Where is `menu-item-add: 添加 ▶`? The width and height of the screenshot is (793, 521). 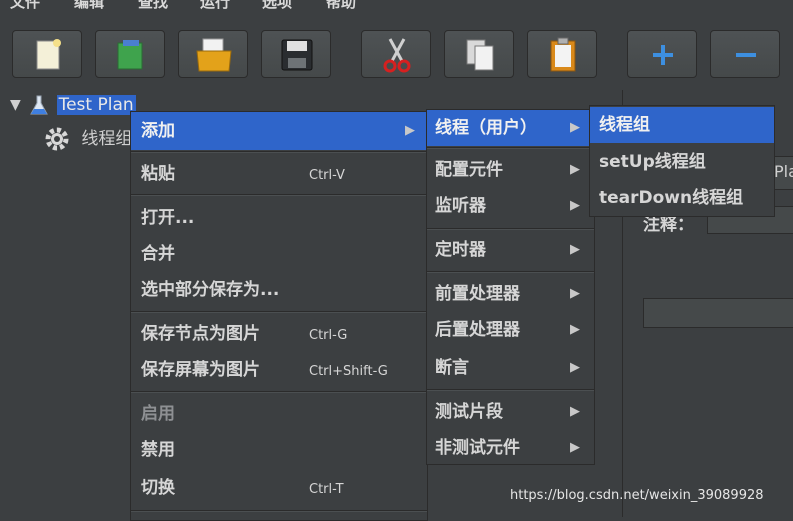
menu-item-add: 添加 ▶ is located at coordinates (279, 131).